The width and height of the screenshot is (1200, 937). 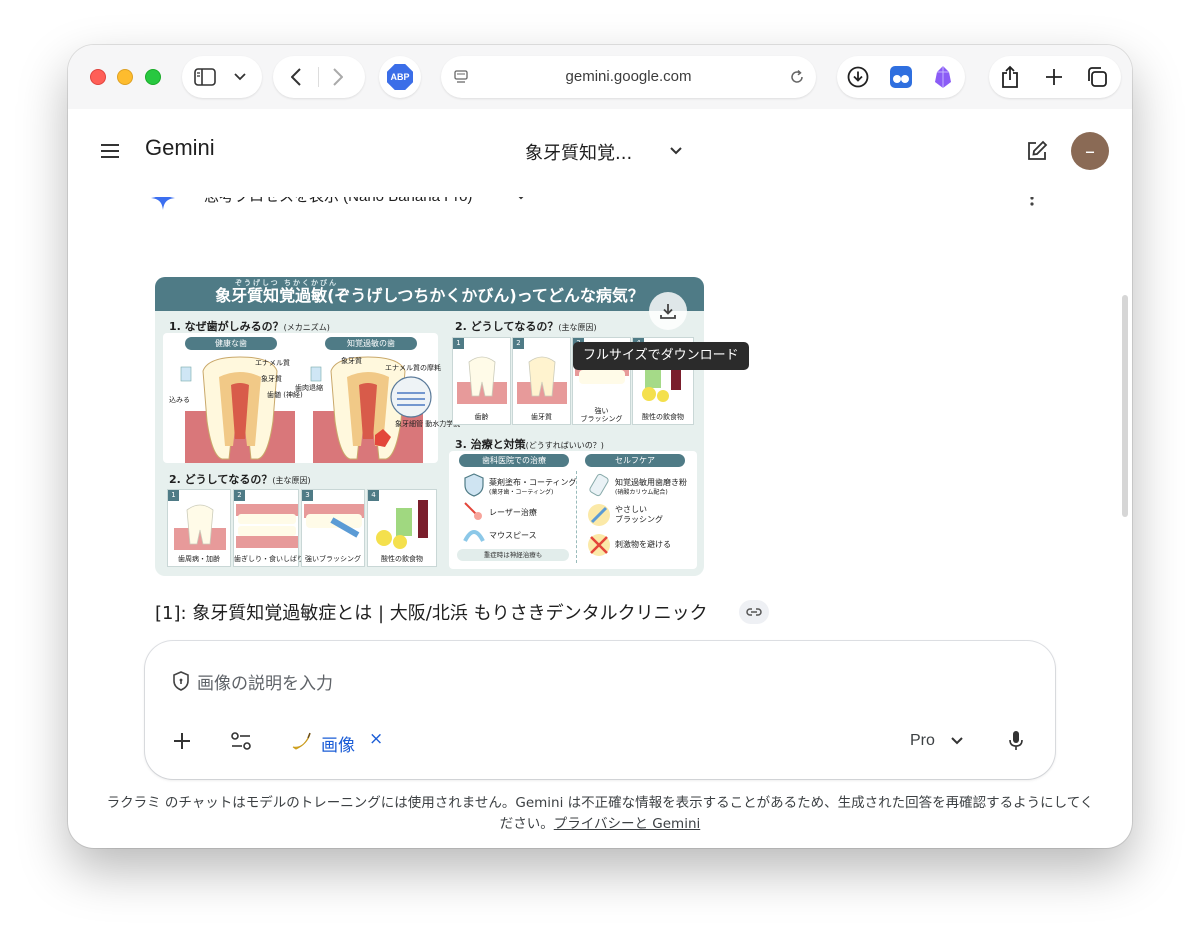 What do you see at coordinates (413, 368) in the screenshot?
I see `label-enamel-wear: エナメル質の摩耗` at bounding box center [413, 368].